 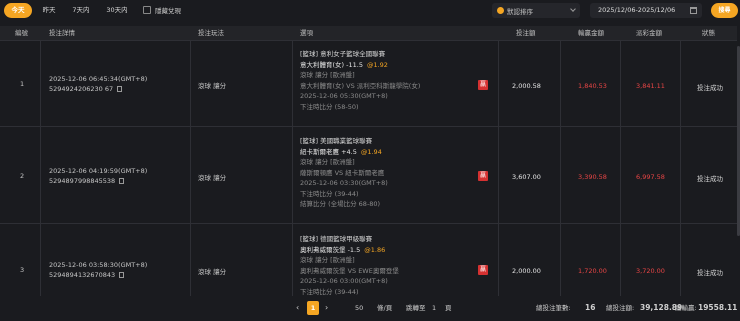 What do you see at coordinates (21, 33) in the screenshot?
I see `header-index: 編號` at bounding box center [21, 33].